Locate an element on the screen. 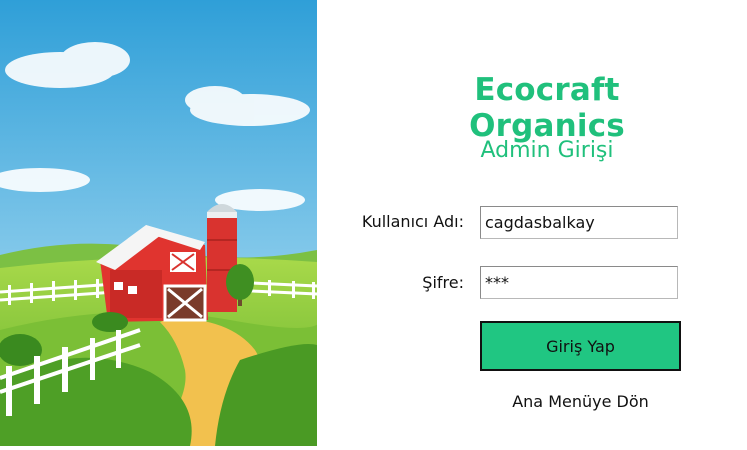 This screenshot has height=450, width=747. username-label: Kullanıcı Adı: is located at coordinates (412, 221).